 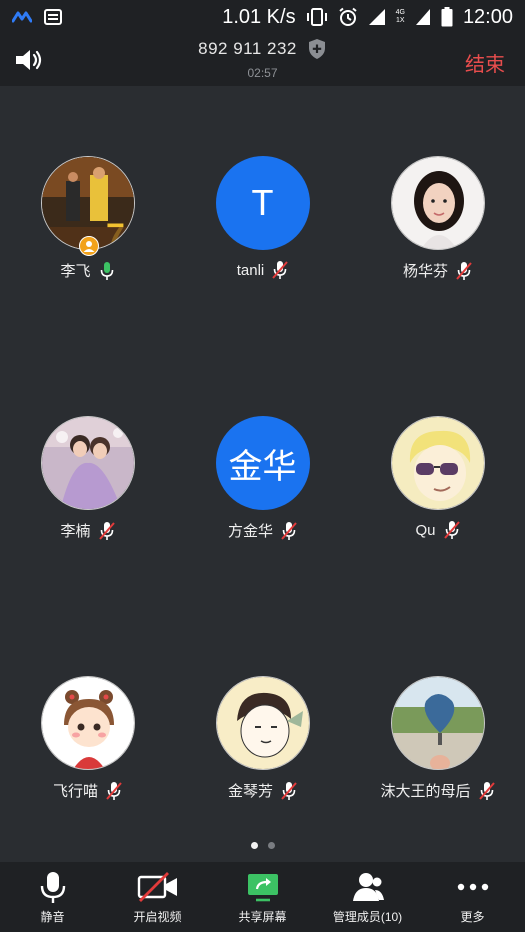 I want to click on status-bar: 1.01 K/s 4G 1X 12:00, so click(x=262, y=17).